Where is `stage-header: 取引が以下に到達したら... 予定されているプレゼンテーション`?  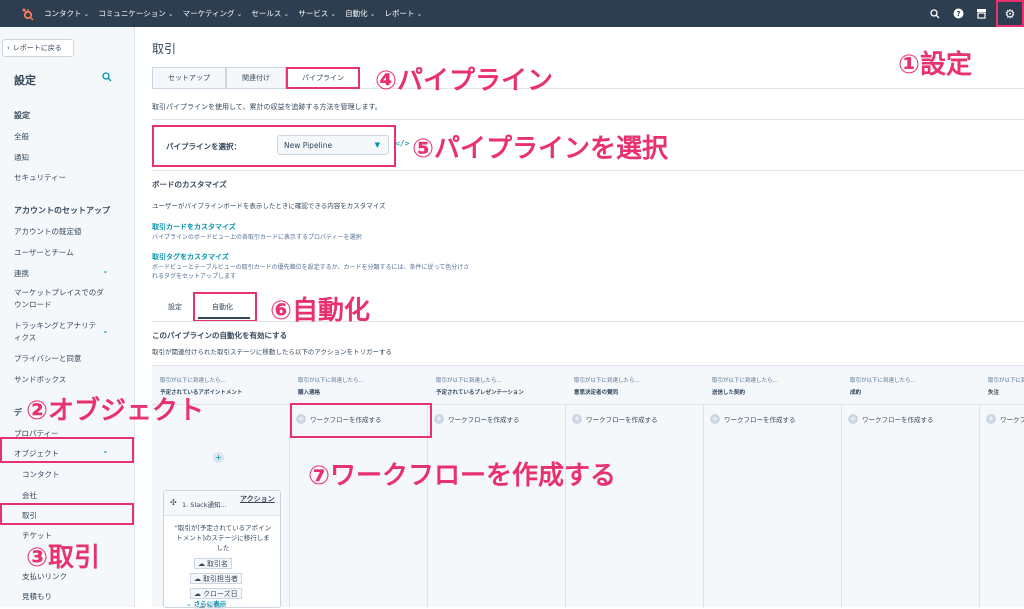 stage-header: 取引が以下に到達したら... 予定されているプレゼンテーション is located at coordinates (497, 385).